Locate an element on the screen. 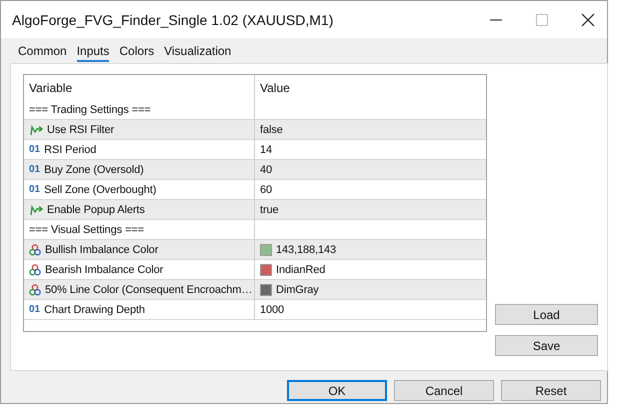 This screenshot has width=619, height=419. save-button: Save is located at coordinates (546, 345).